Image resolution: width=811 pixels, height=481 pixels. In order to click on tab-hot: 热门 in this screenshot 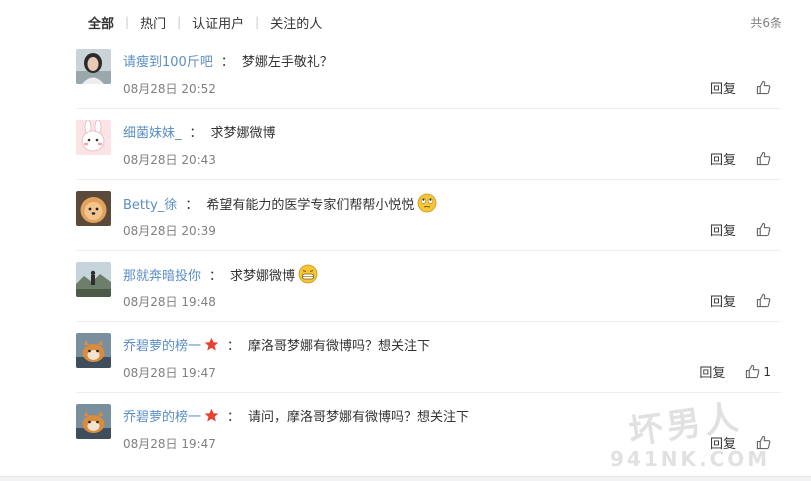, I will do `click(153, 22)`.